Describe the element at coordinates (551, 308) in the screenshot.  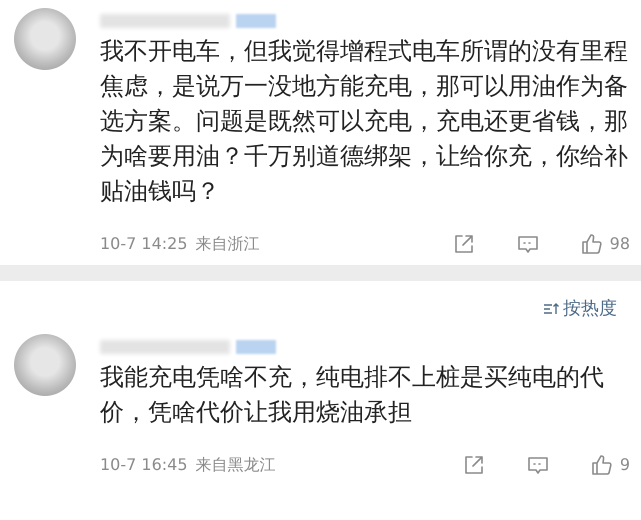
I see `sort-icon` at that location.